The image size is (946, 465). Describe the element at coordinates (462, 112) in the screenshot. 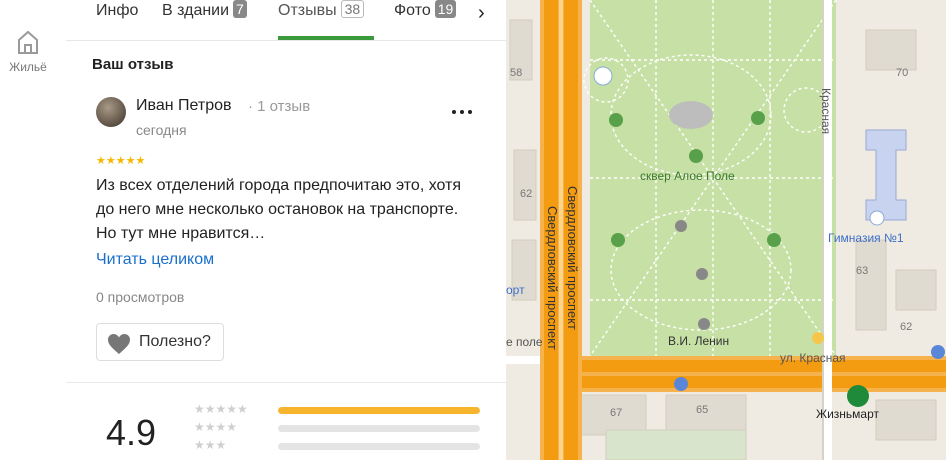

I see `more-options-button` at that location.